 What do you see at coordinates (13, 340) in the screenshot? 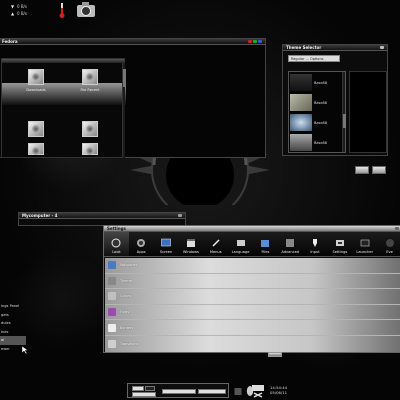
I see `menu-item: ol` at bounding box center [13, 340].